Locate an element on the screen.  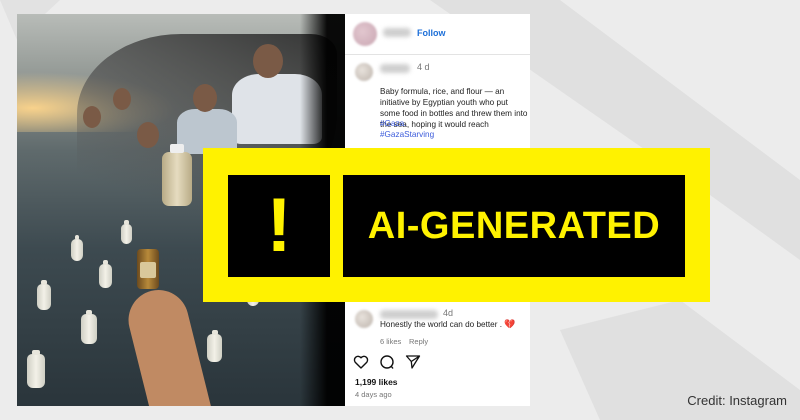
held-bottle is located at coordinates (177, 175).